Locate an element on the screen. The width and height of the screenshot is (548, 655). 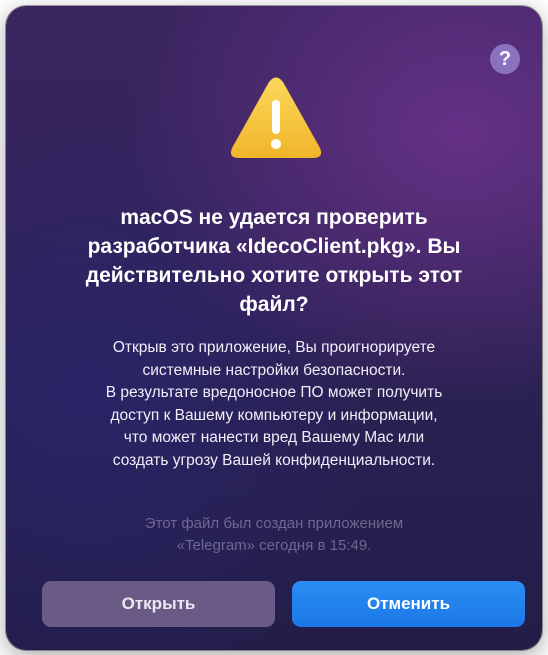
message-line: доступ к Вашему компьютеру и информации, is located at coordinates (274, 415).